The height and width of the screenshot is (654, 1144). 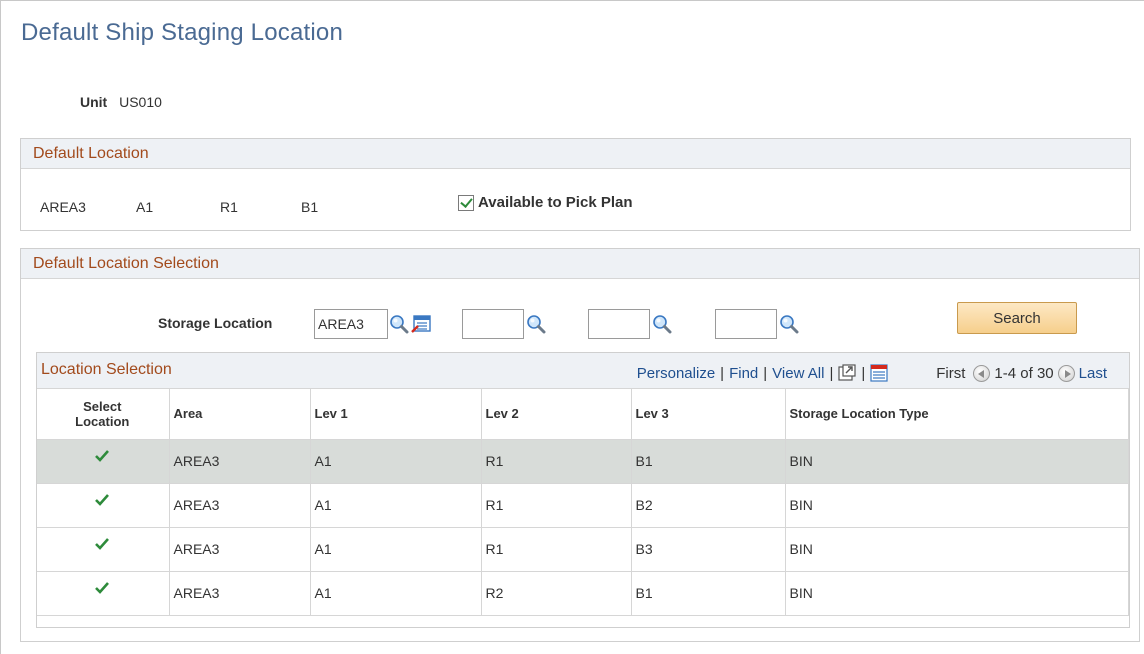 I want to click on unit-value: US010, so click(x=140, y=102).